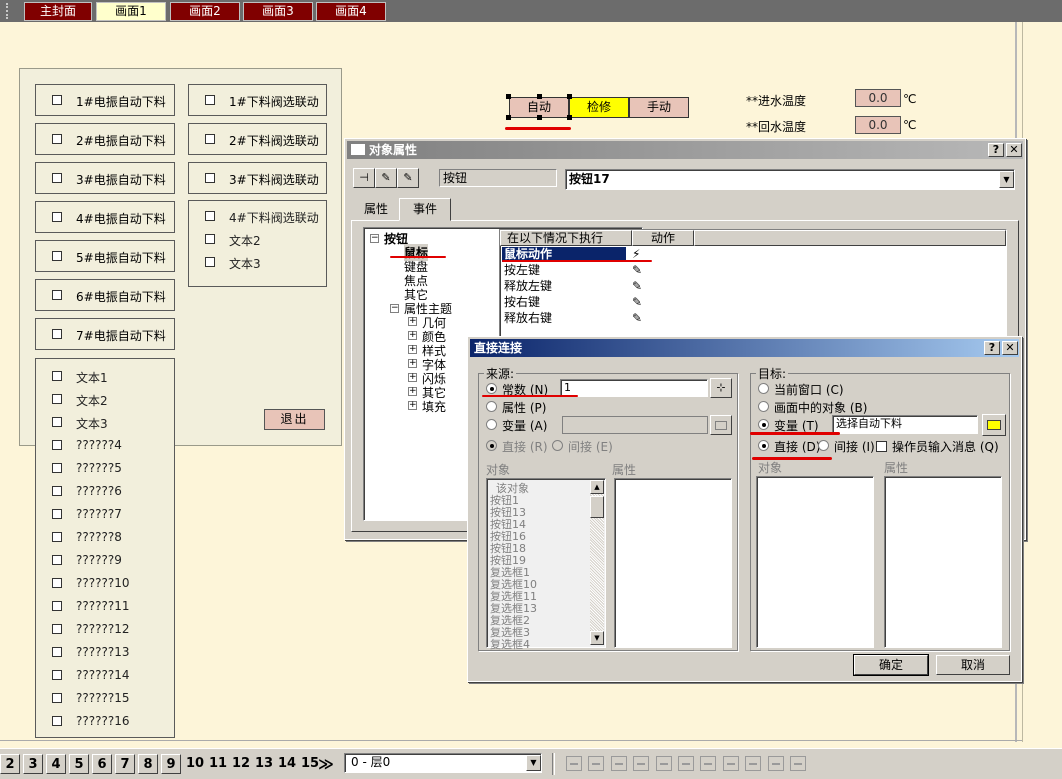 This screenshot has height=779, width=1062. Describe the element at coordinates (663, 238) in the screenshot. I see `col-header-action: 动作` at that location.